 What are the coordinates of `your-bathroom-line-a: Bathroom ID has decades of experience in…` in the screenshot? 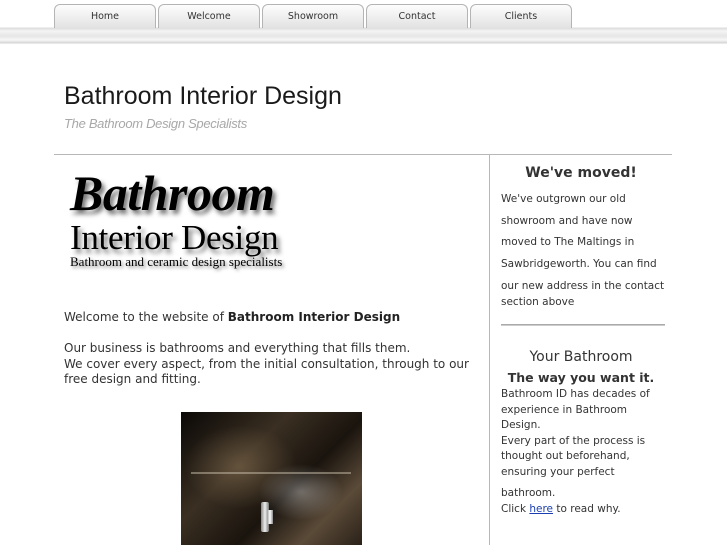 It's located at (575, 409).